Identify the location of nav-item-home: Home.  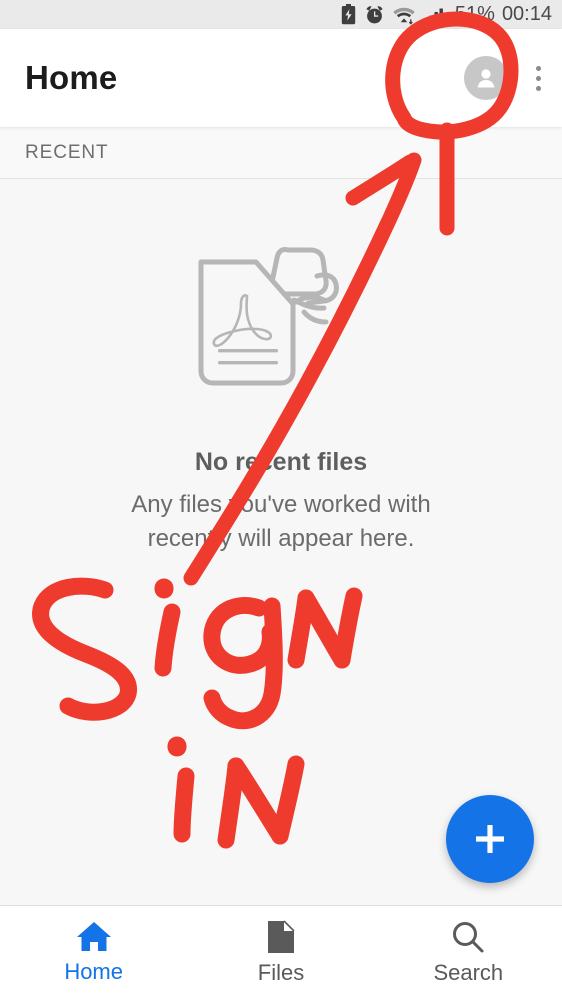
(93, 952).